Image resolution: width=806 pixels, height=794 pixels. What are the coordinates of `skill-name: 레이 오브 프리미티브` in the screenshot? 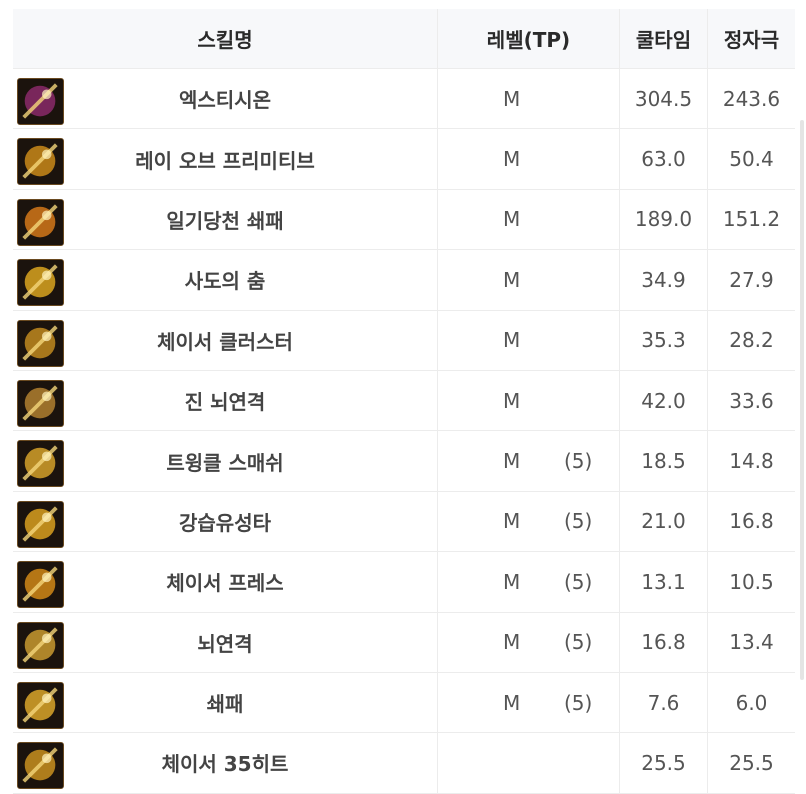 It's located at (225, 160).